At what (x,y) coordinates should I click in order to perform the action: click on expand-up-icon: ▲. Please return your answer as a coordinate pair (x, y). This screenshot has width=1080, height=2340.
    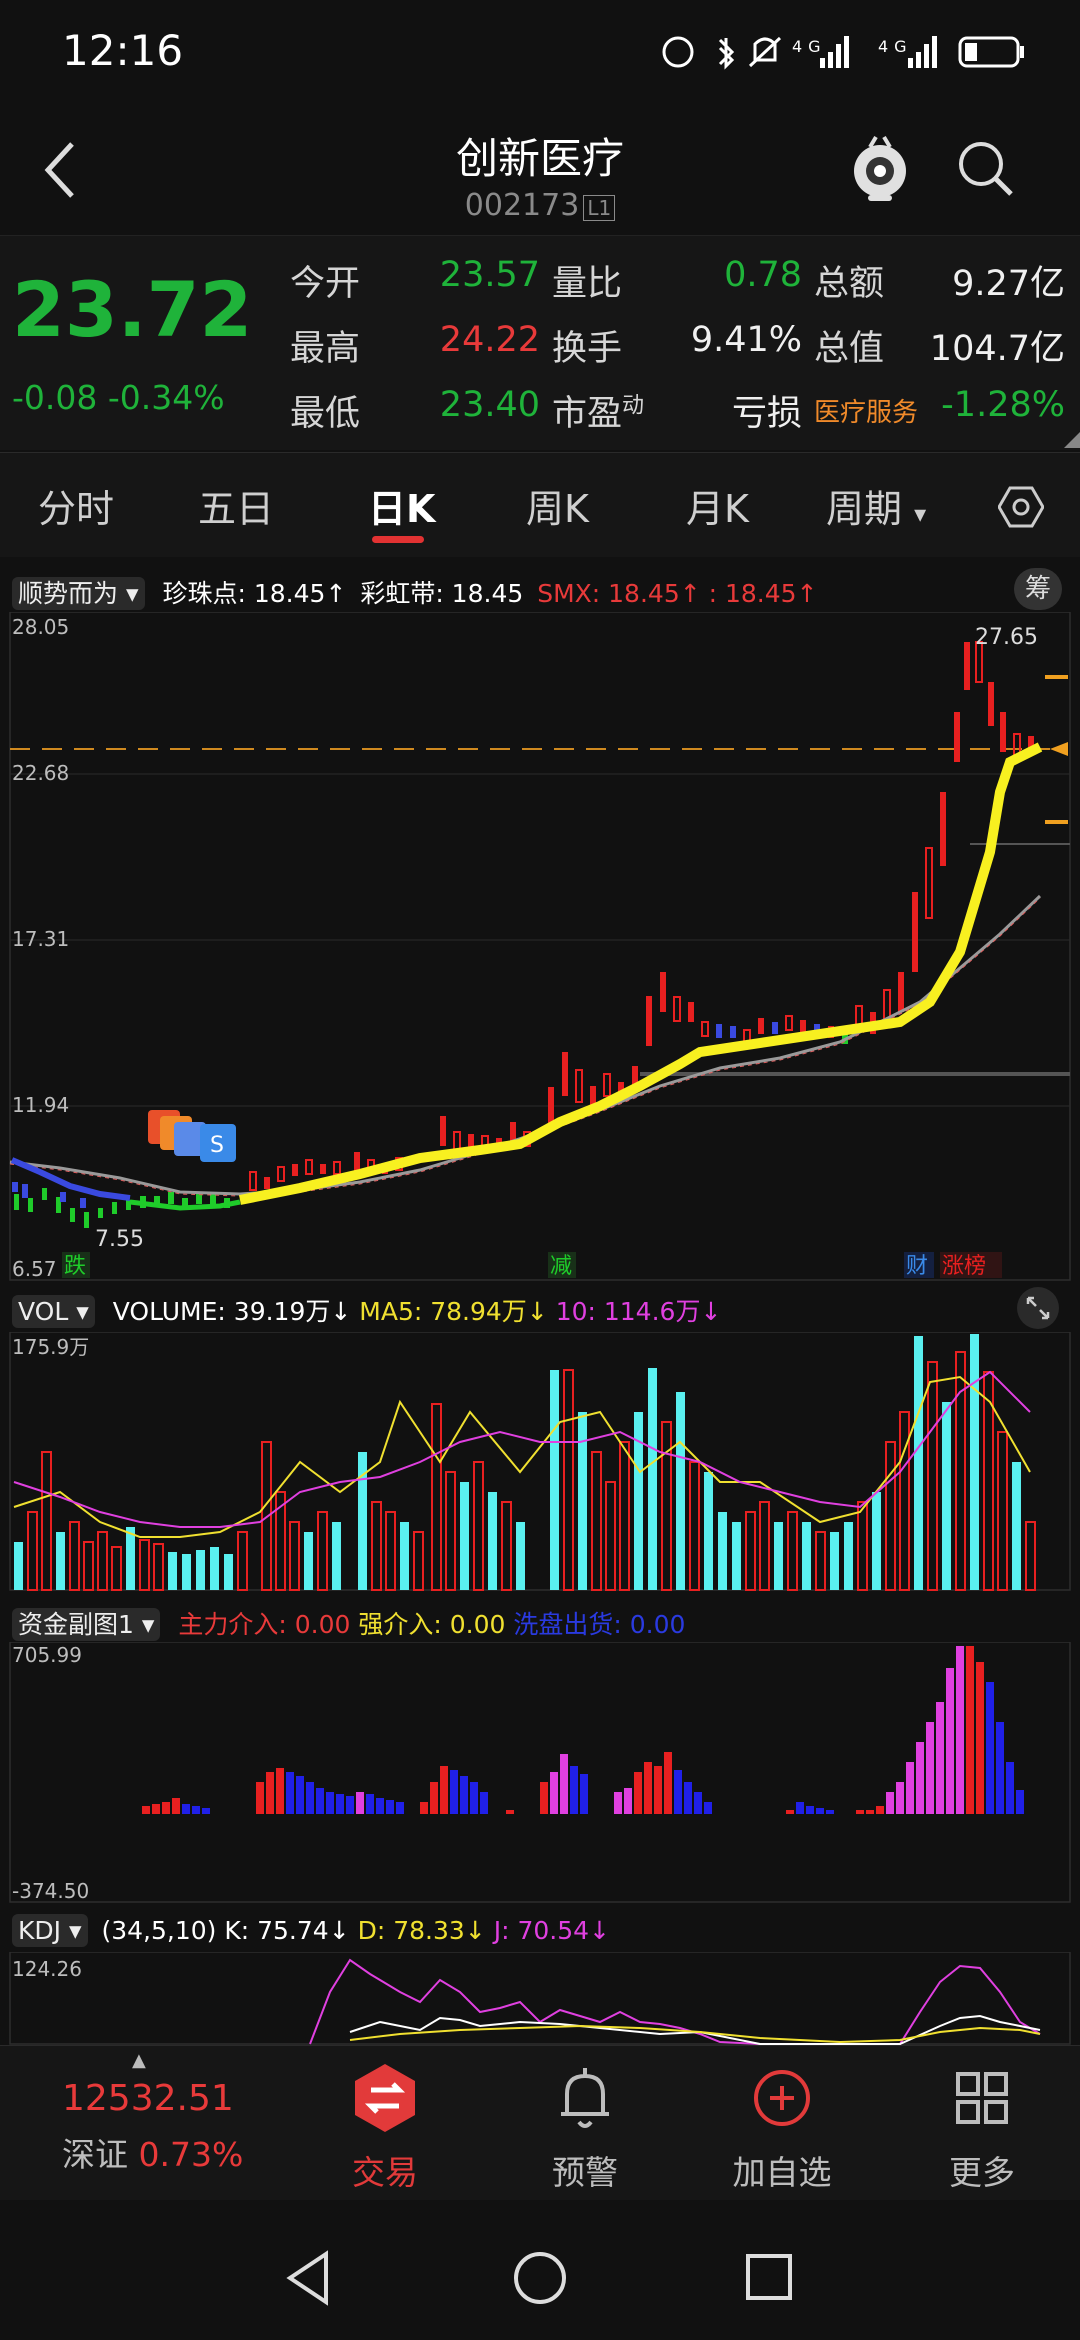
    Looking at the image, I should click on (139, 2060).